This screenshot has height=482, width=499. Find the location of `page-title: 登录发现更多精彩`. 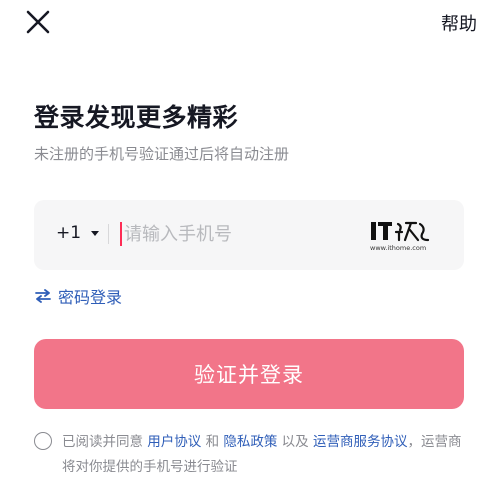

page-title: 登录发现更多精彩 is located at coordinates (136, 117).